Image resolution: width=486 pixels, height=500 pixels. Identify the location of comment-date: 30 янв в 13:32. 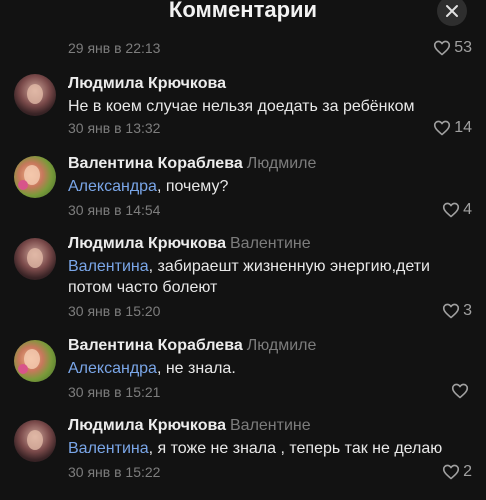
(114, 128).